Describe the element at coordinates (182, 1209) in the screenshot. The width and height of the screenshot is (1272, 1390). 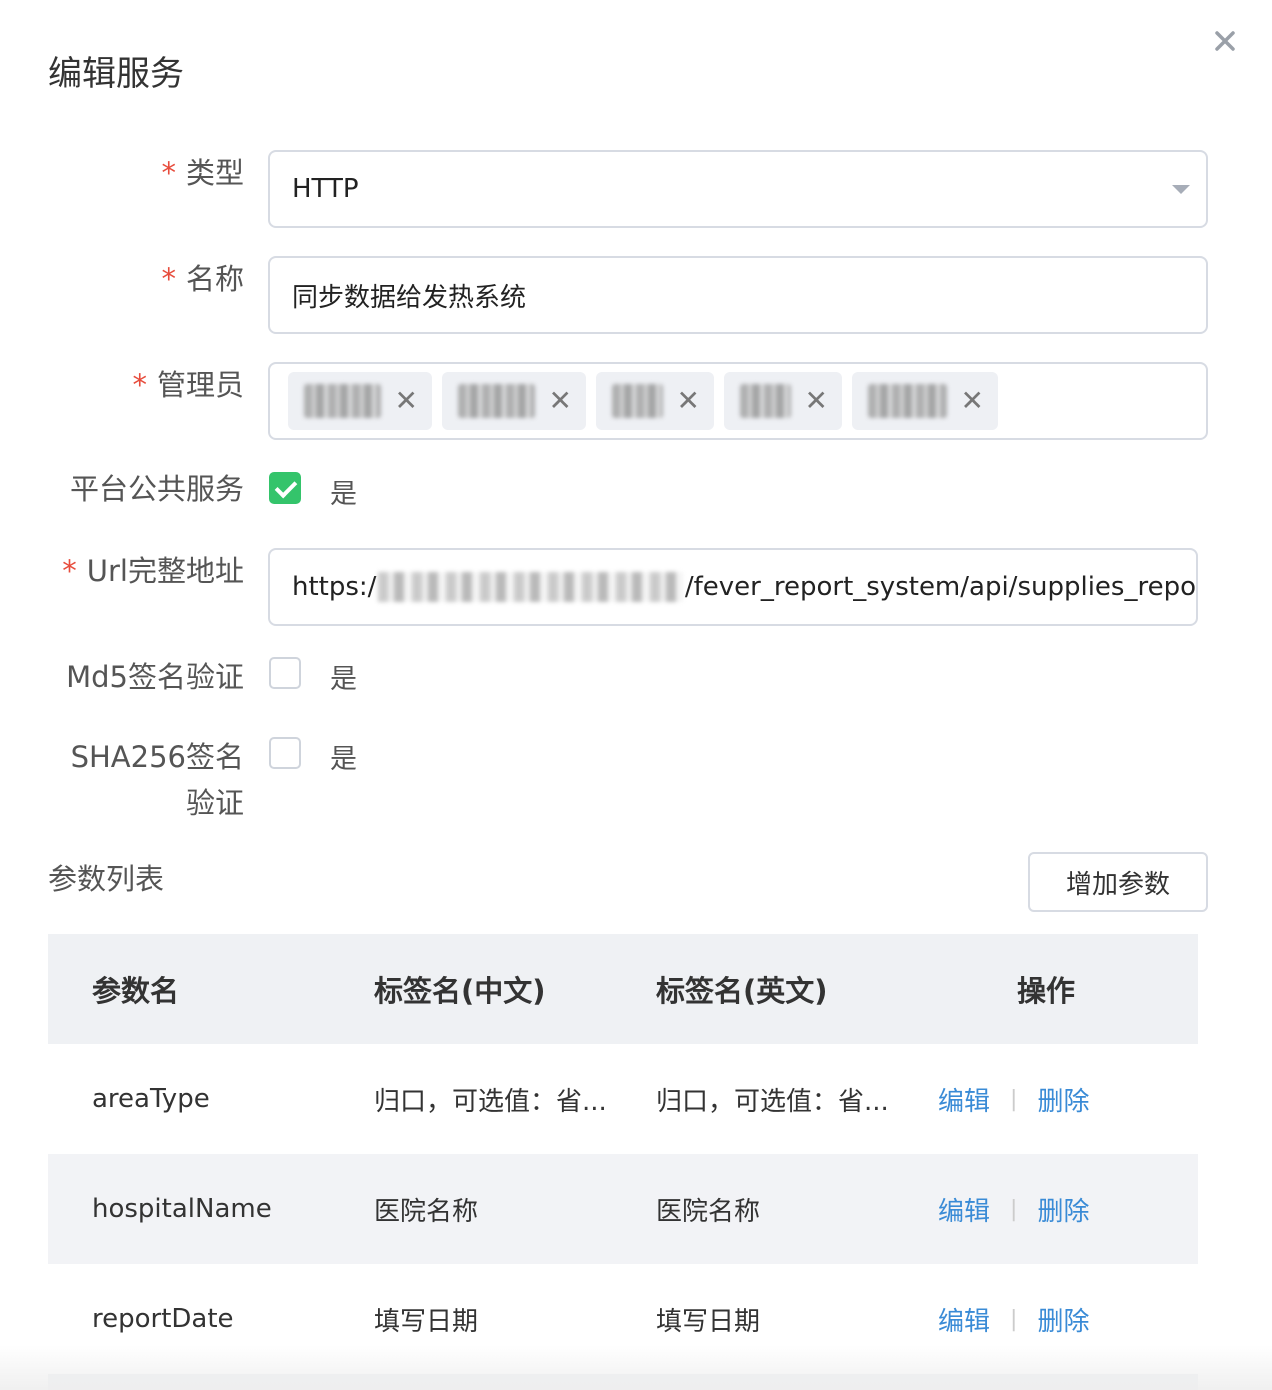
I see `param-name-cell: hospitalName` at that location.